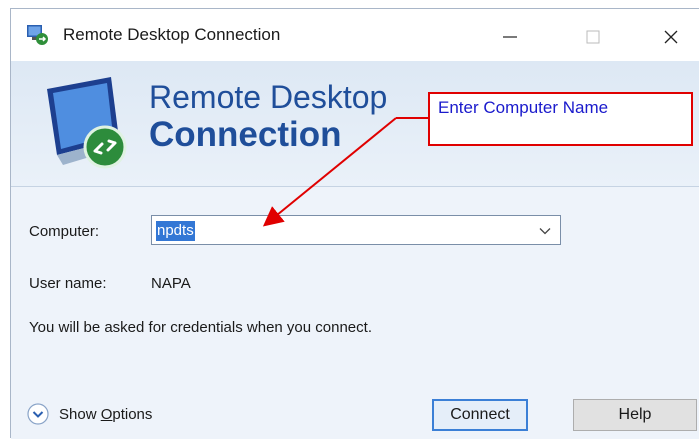 The width and height of the screenshot is (699, 439). I want to click on expand-circle-icon, so click(38, 414).